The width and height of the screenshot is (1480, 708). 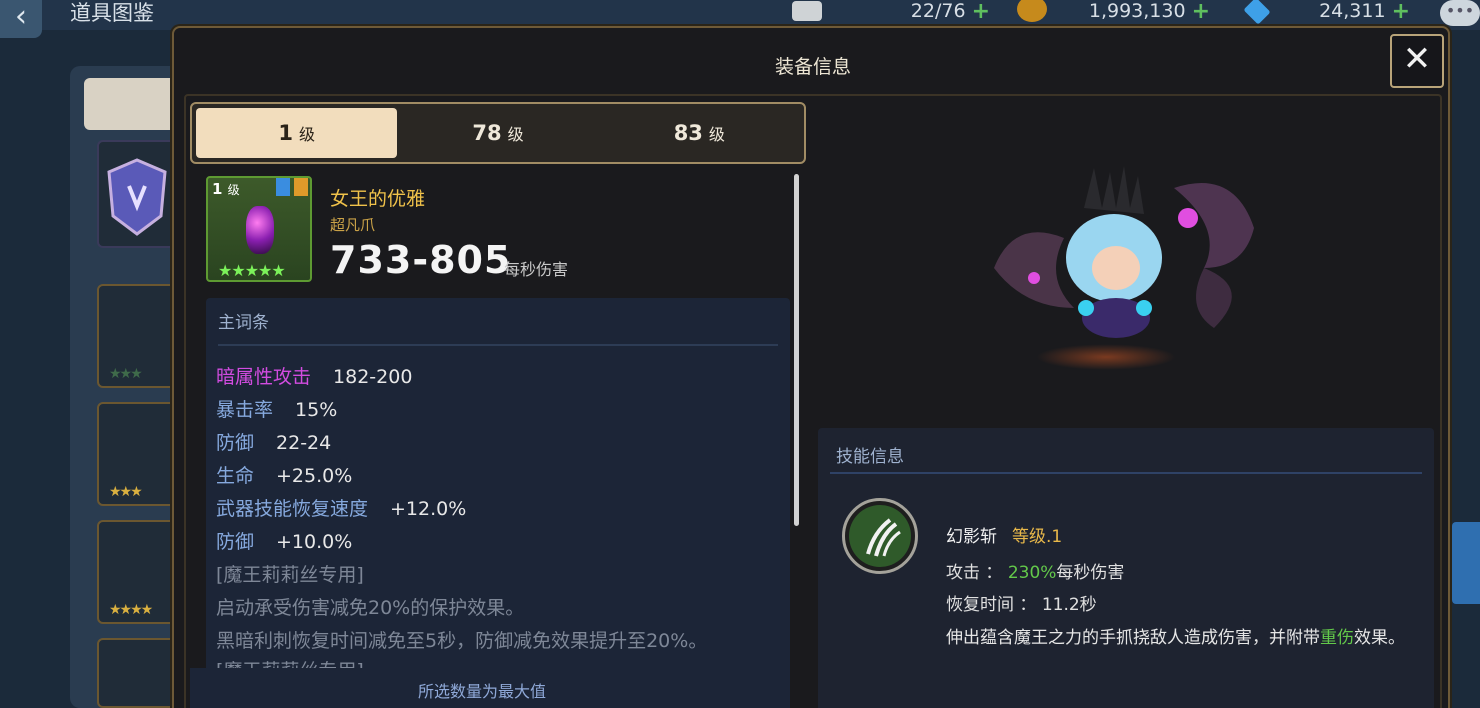 I want to click on stat-value: 22-24, so click(x=304, y=443).